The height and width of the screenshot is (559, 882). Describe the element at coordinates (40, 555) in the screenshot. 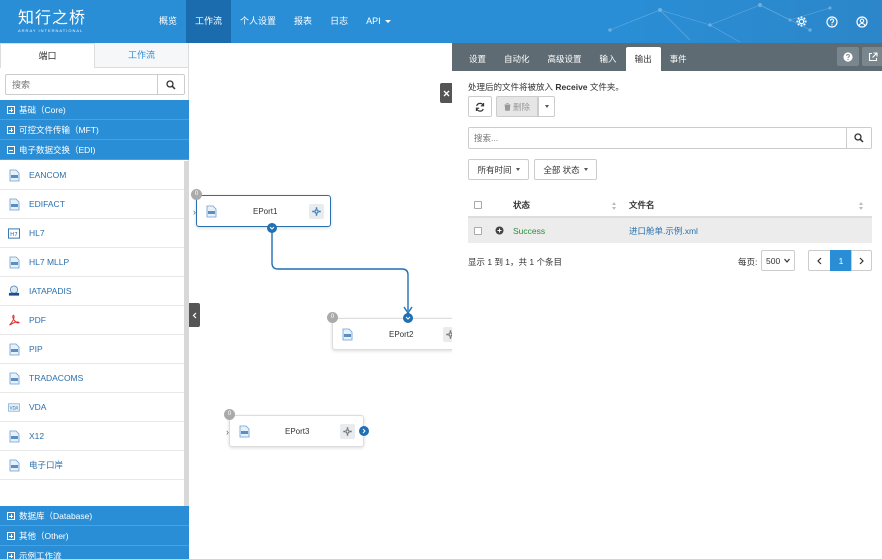

I see `group-samples-label: 示例工作流` at that location.